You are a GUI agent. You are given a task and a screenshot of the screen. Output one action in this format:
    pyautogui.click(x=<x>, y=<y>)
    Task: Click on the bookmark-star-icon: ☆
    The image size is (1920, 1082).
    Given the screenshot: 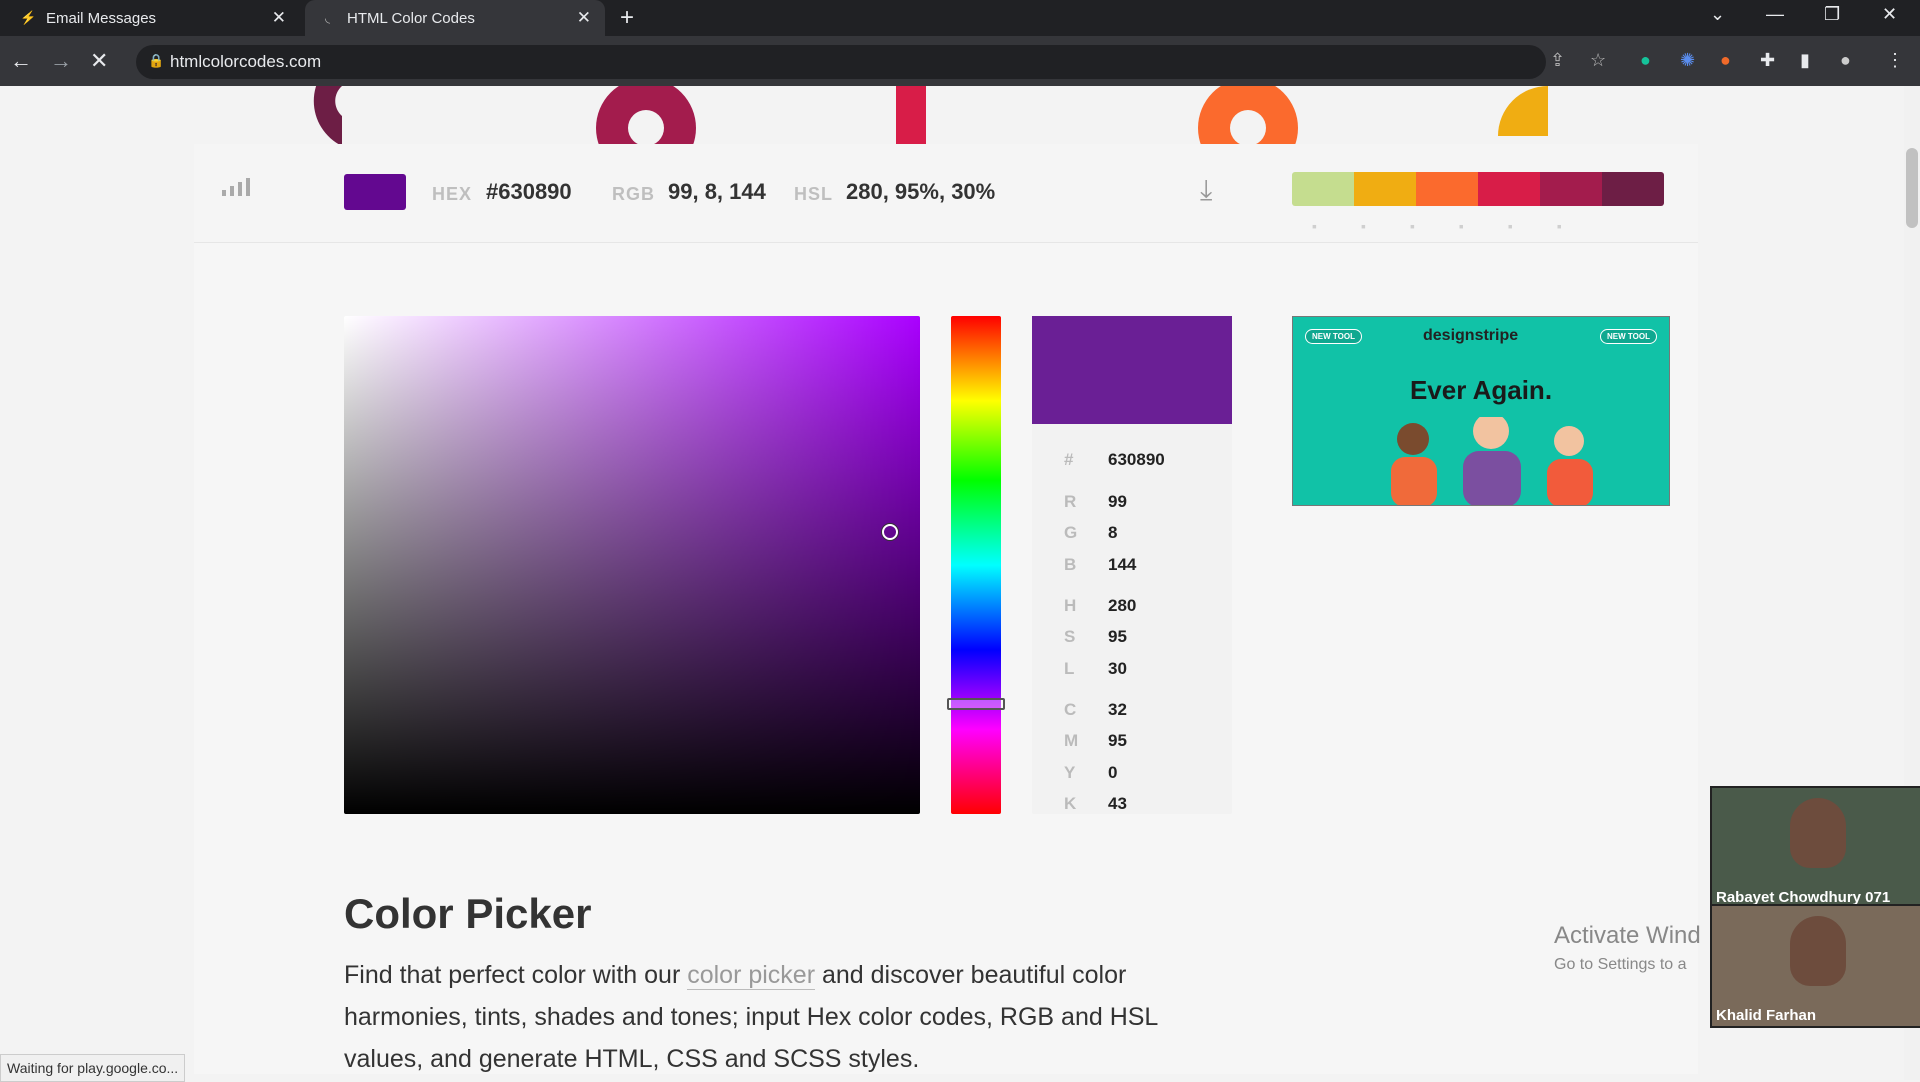 What is the action you would take?
    pyautogui.click(x=1598, y=60)
    